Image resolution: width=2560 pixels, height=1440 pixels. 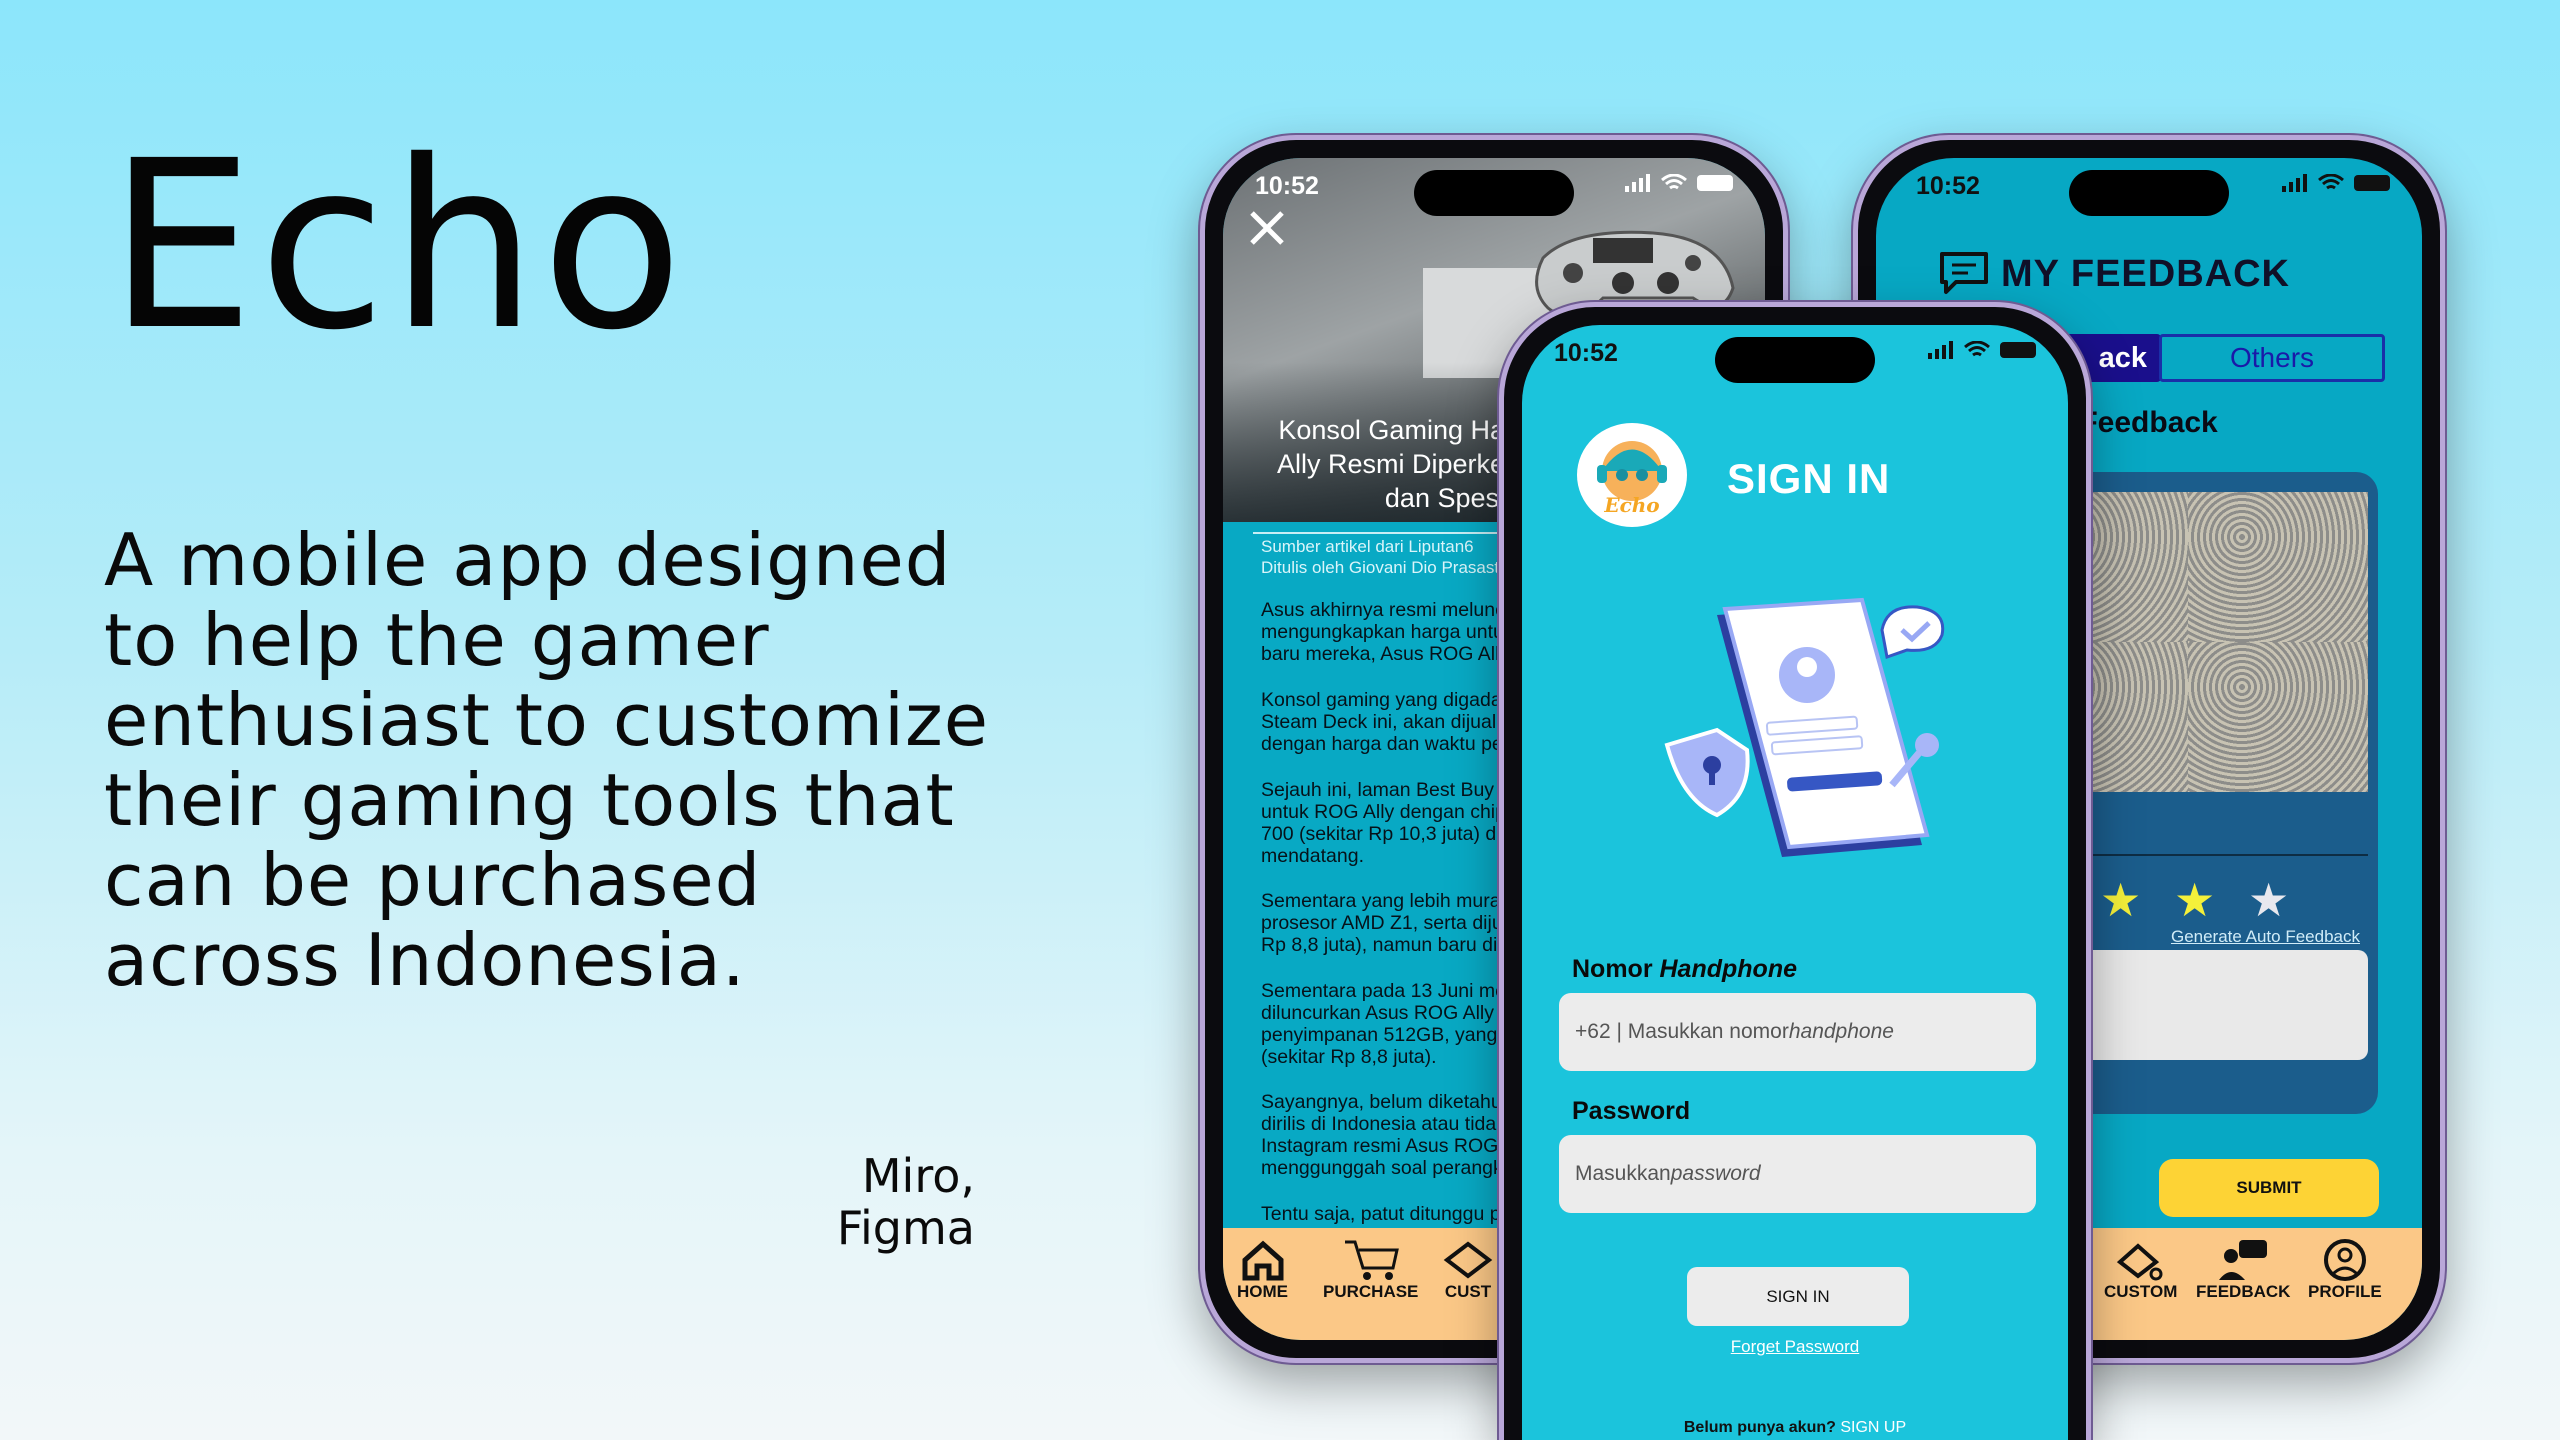 I want to click on paragraph-line: prosesor AMD Z1, serta dijual, so click(x=1389, y=923).